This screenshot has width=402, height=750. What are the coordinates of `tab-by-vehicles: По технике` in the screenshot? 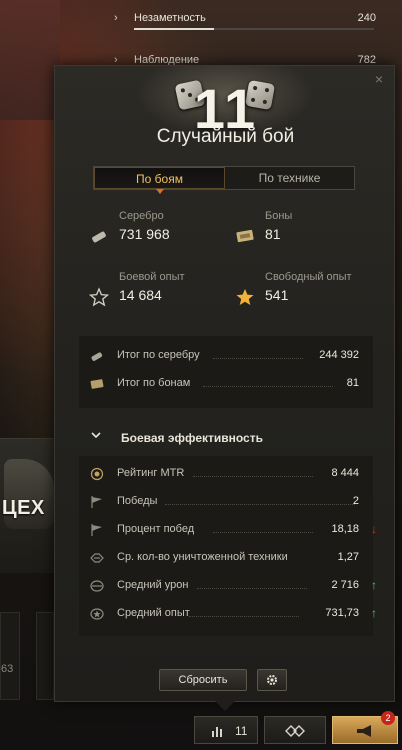 It's located at (289, 178).